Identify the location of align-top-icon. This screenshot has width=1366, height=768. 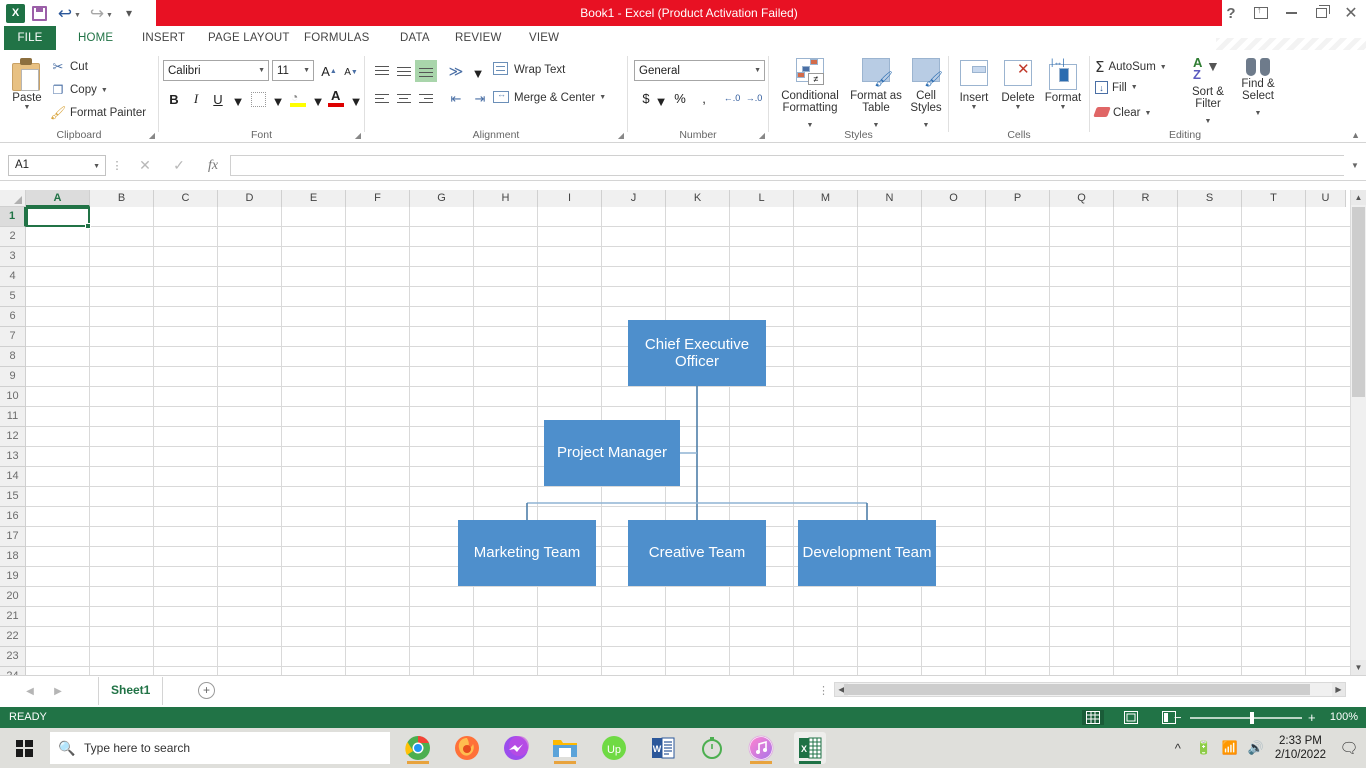
(382, 71).